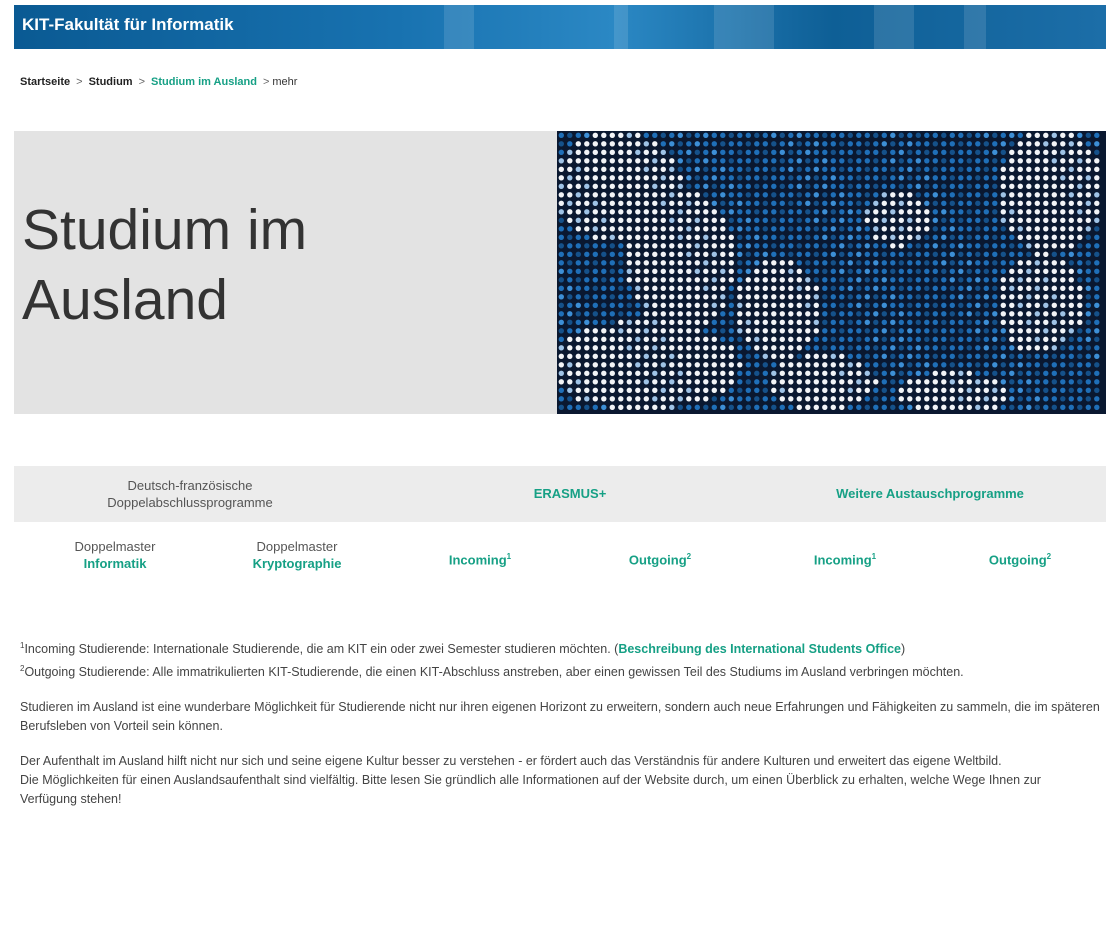 The image size is (1106, 928). I want to click on page-title: Studium im Ausland, so click(164, 265).